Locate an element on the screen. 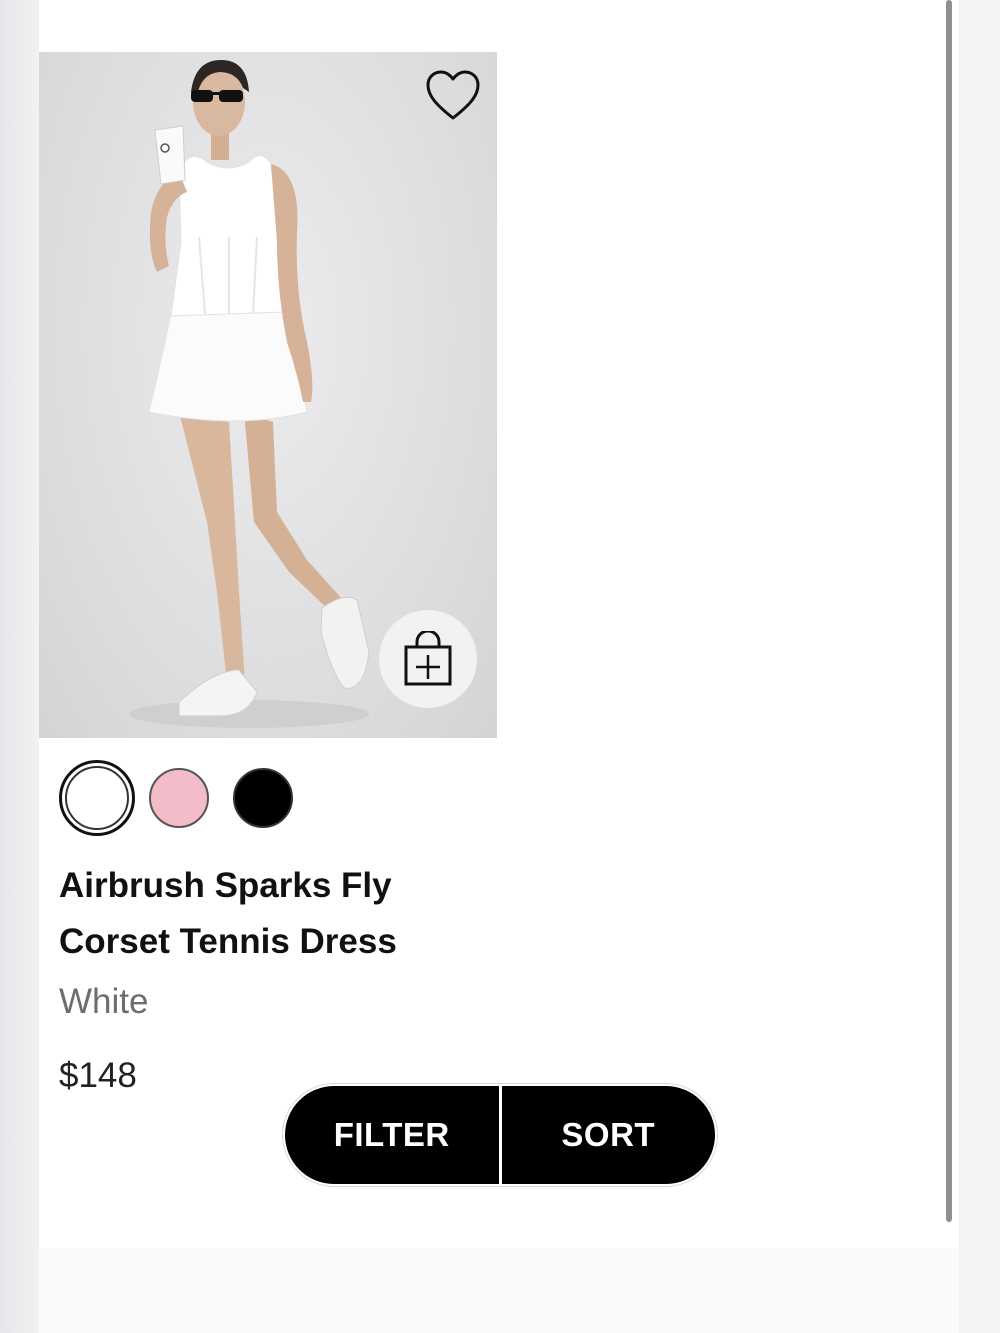 The width and height of the screenshot is (1000, 1333). bottom-strip is located at coordinates (499, 1290).